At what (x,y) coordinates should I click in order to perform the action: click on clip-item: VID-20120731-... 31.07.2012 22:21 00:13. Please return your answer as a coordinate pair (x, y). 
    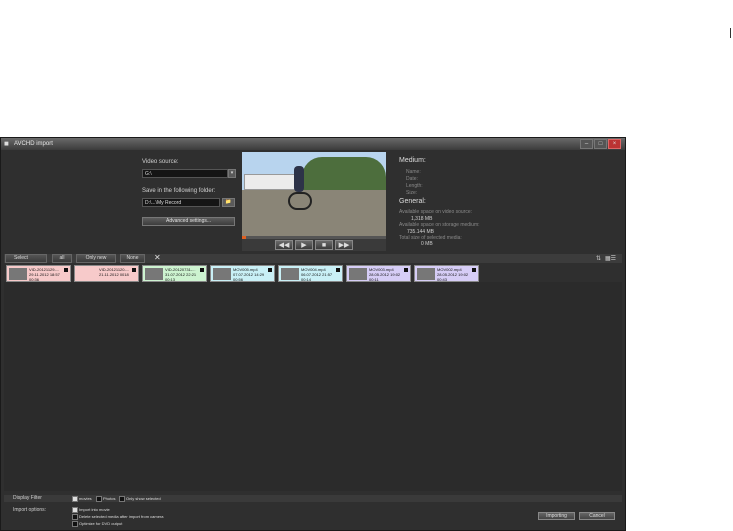
    Looking at the image, I should click on (174, 273).